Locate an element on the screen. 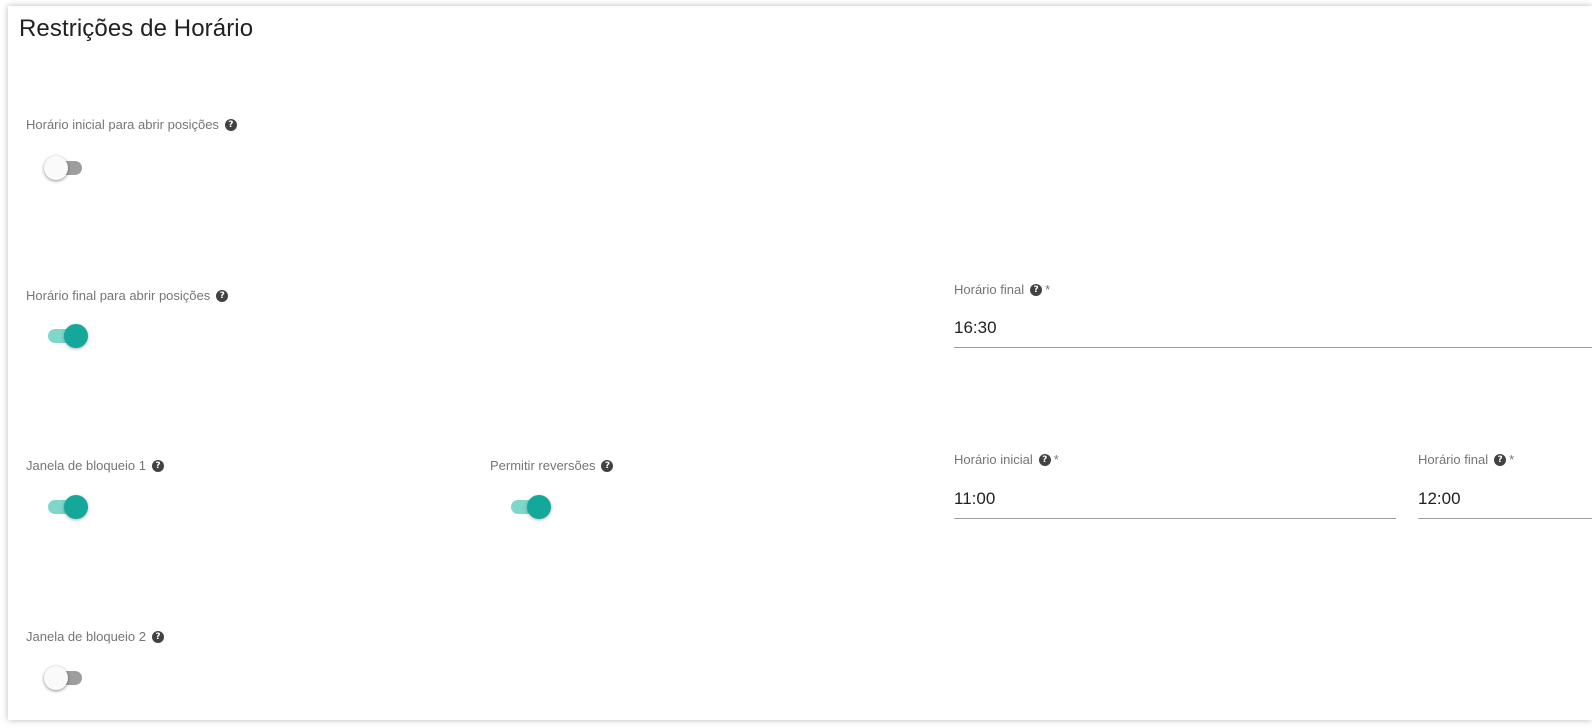  block-window-1-label: Janela de bloqueio 1 is located at coordinates (86, 465).